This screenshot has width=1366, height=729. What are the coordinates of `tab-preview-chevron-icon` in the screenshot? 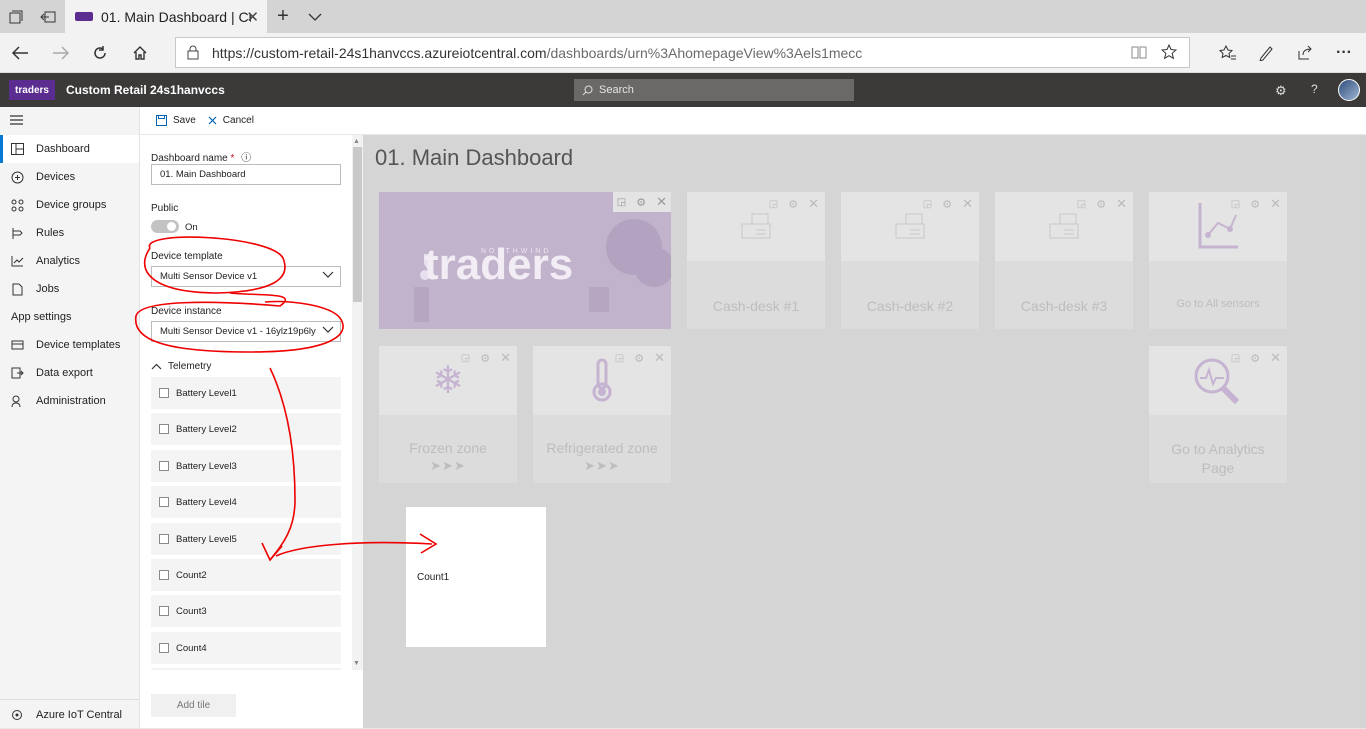 It's located at (315, 17).